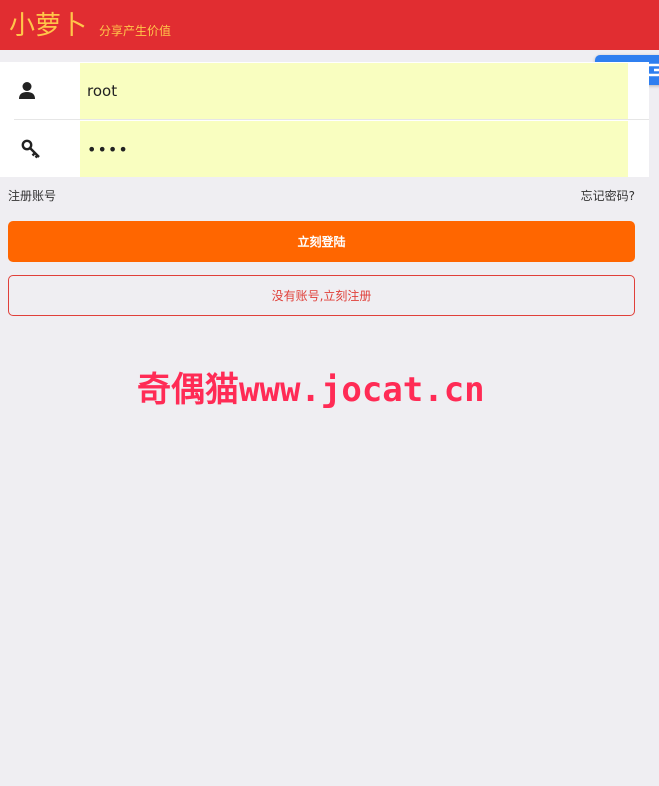 The height and width of the screenshot is (786, 659). Describe the element at coordinates (354, 149) in the screenshot. I see `password-field` at that location.